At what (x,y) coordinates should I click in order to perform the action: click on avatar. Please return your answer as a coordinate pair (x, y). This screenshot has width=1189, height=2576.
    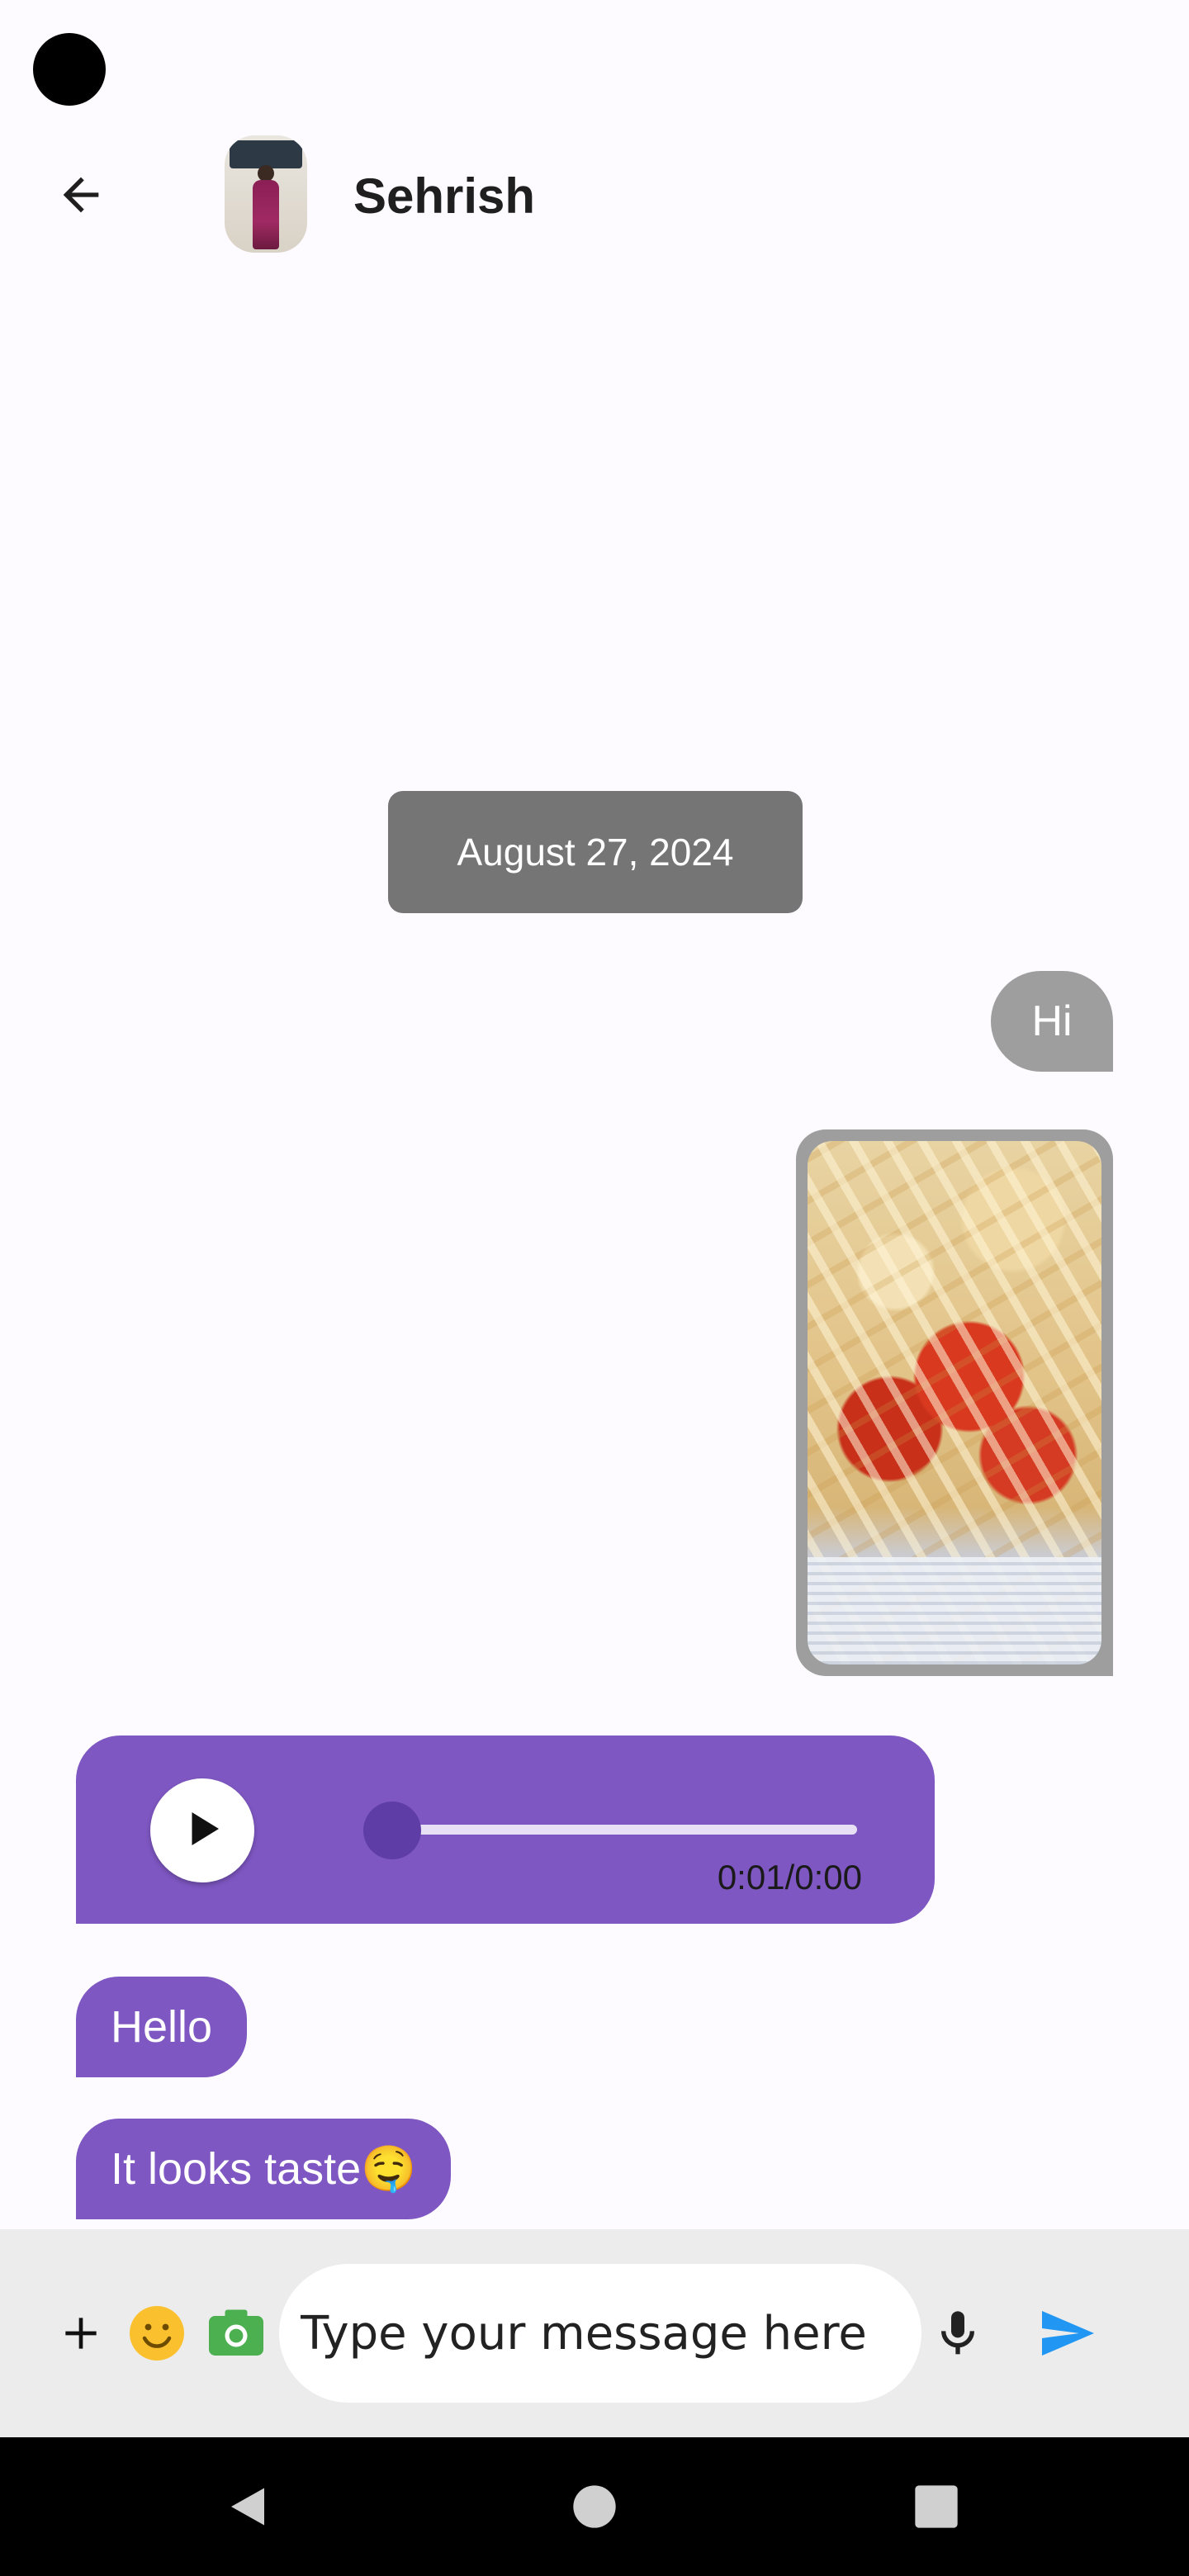
    Looking at the image, I should click on (266, 194).